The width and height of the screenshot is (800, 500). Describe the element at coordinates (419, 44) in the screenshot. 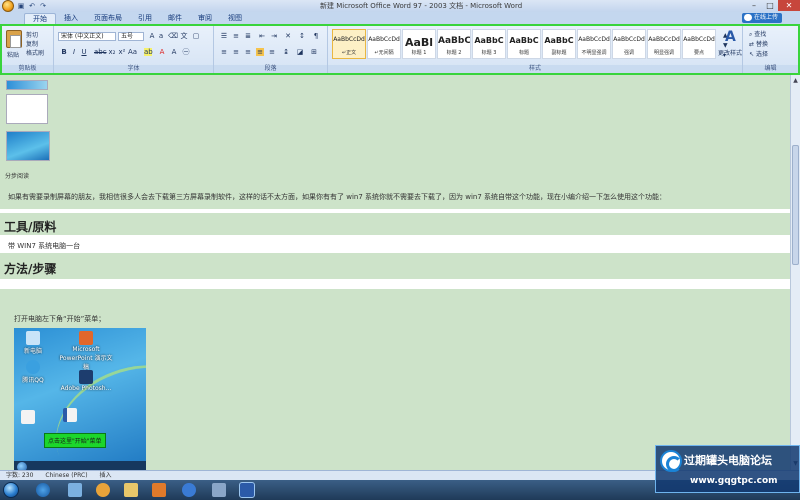

I see `style-item: AaBl 标题 1` at that location.